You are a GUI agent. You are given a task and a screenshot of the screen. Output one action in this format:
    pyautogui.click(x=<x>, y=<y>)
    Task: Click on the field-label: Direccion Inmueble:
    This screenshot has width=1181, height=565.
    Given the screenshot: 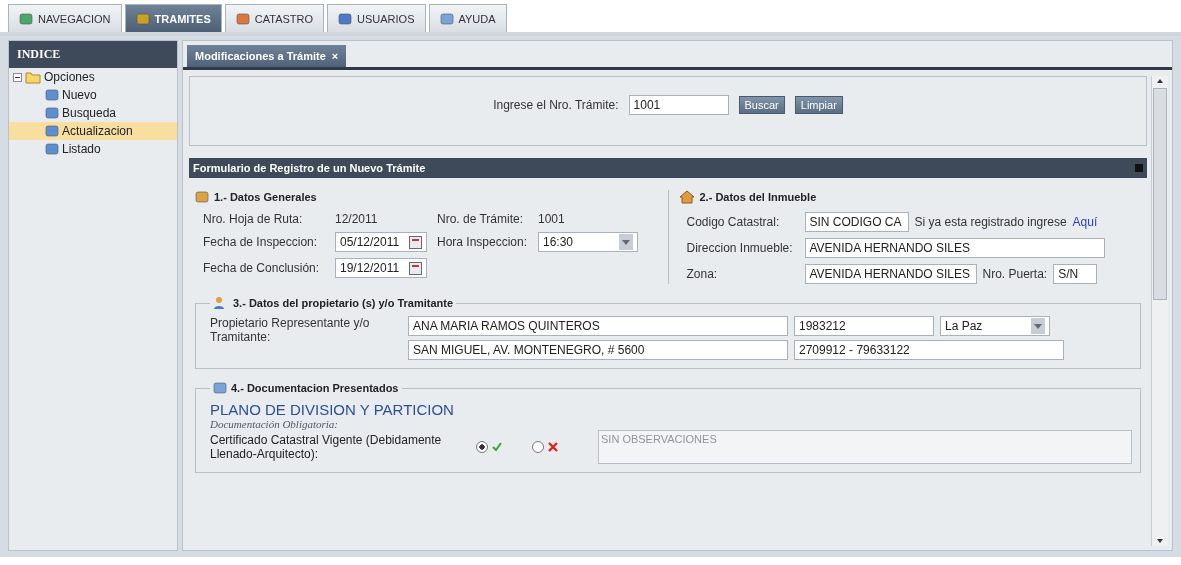 What is the action you would take?
    pyautogui.click(x=740, y=248)
    